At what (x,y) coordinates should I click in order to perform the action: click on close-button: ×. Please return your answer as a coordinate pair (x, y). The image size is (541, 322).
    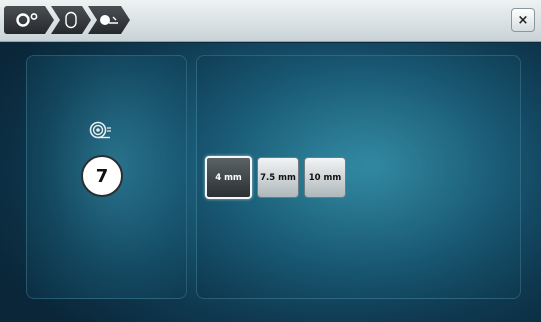
    Looking at the image, I should click on (523, 20).